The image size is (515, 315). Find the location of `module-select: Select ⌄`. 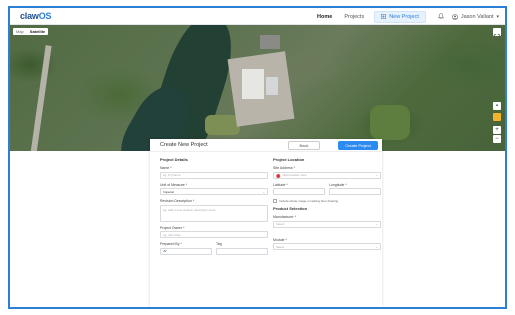

module-select: Select ⌄ is located at coordinates (327, 246).